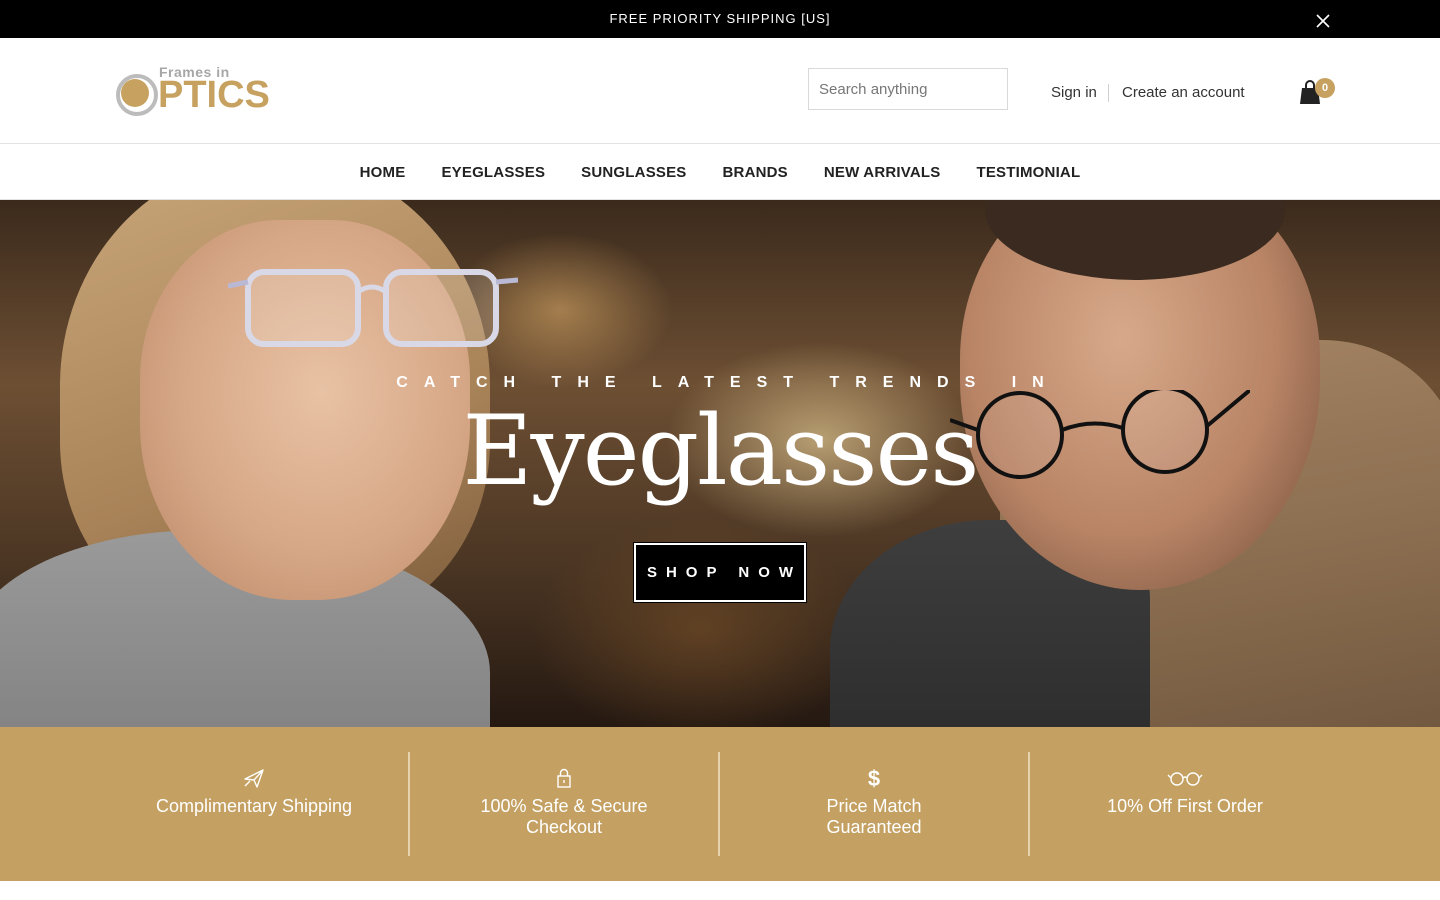 This screenshot has width=1440, height=900. Describe the element at coordinates (874, 816) in the screenshot. I see `feature-label: Price Match Guaranteed` at that location.